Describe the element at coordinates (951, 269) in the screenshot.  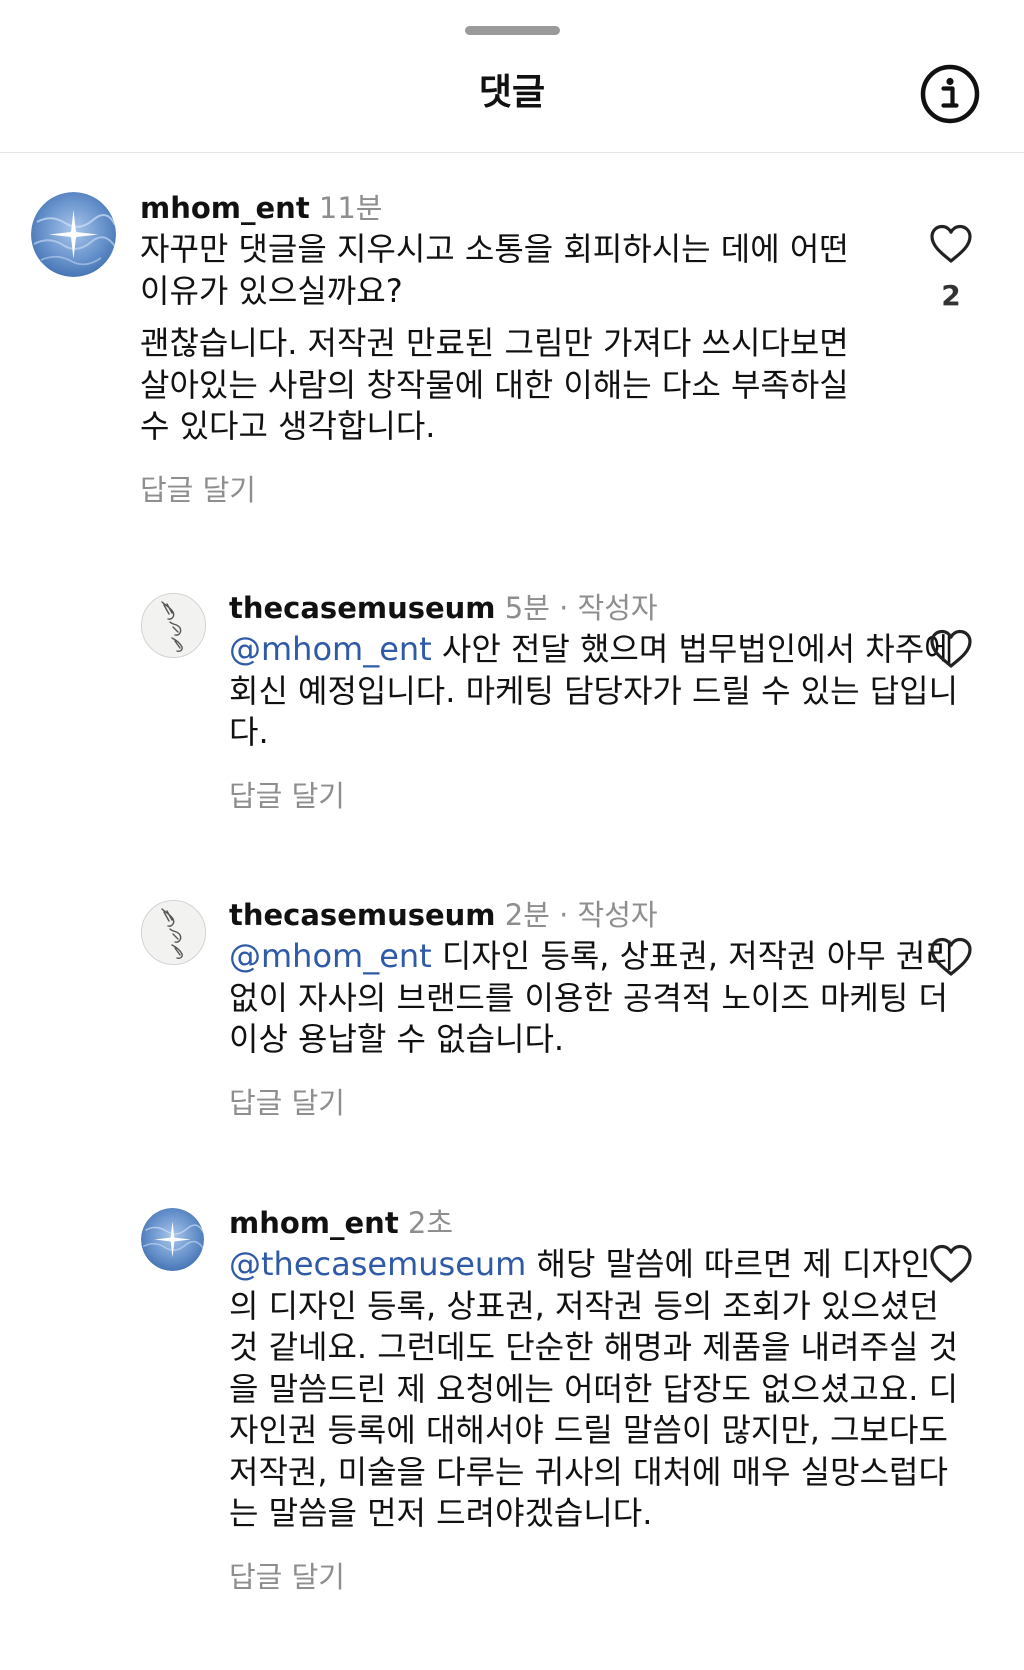
I see `like-control: 2` at that location.